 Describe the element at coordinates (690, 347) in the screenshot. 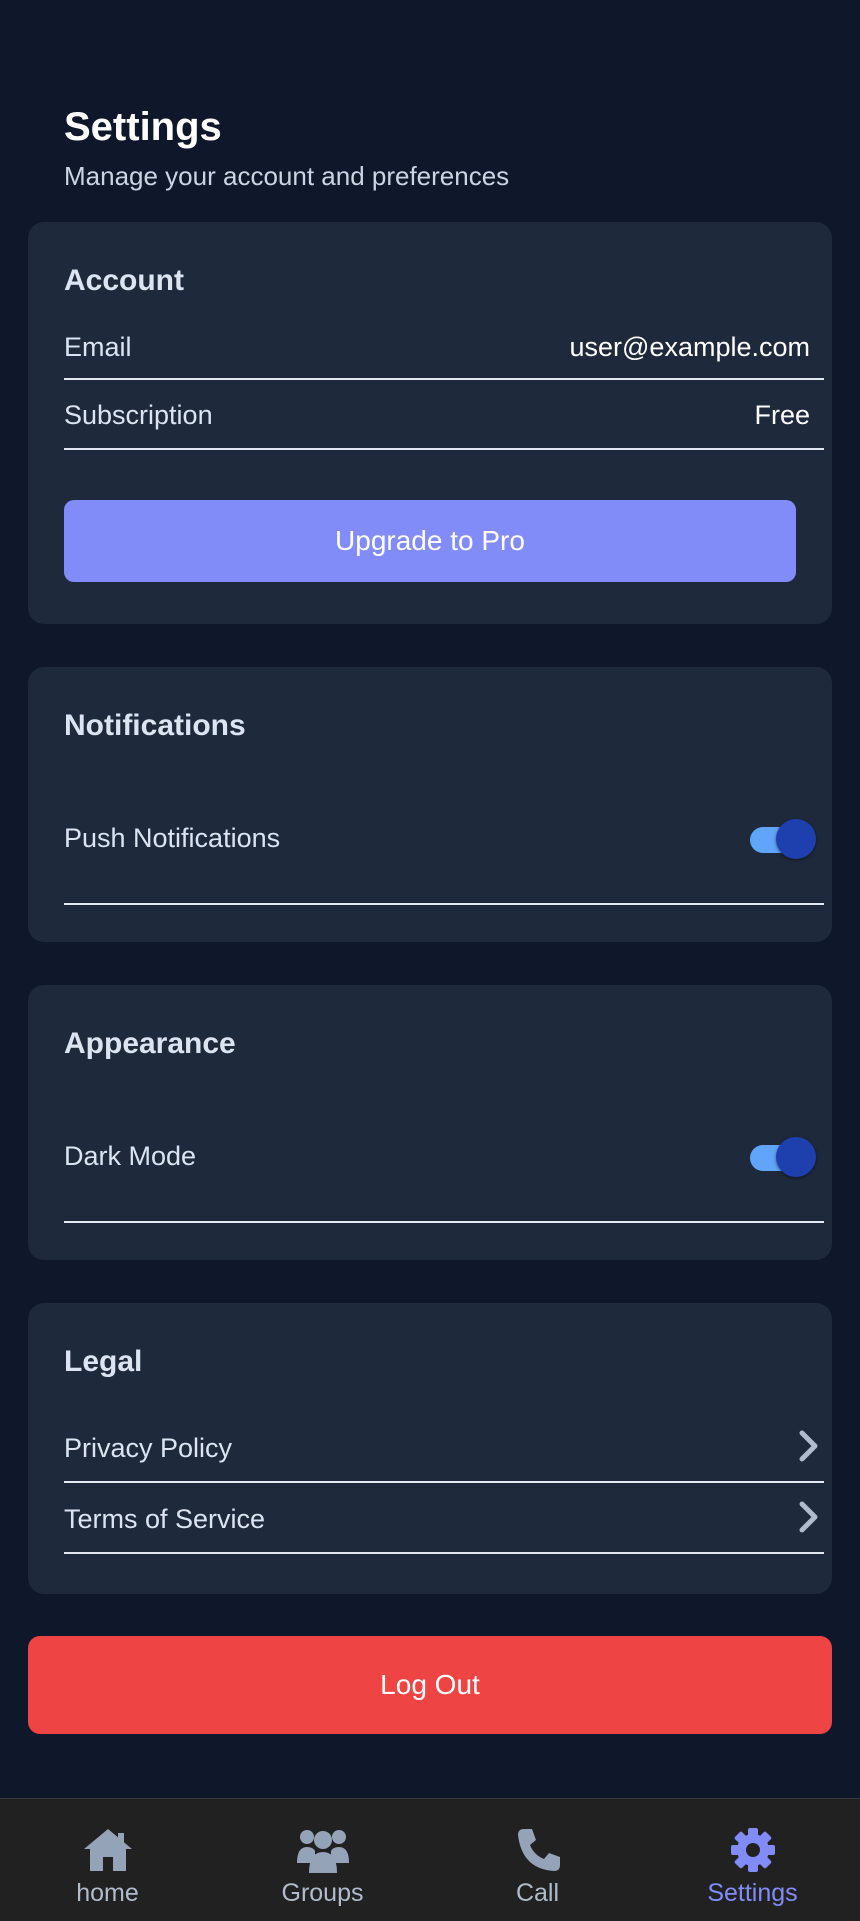

I see `email-value: user@example.com` at that location.